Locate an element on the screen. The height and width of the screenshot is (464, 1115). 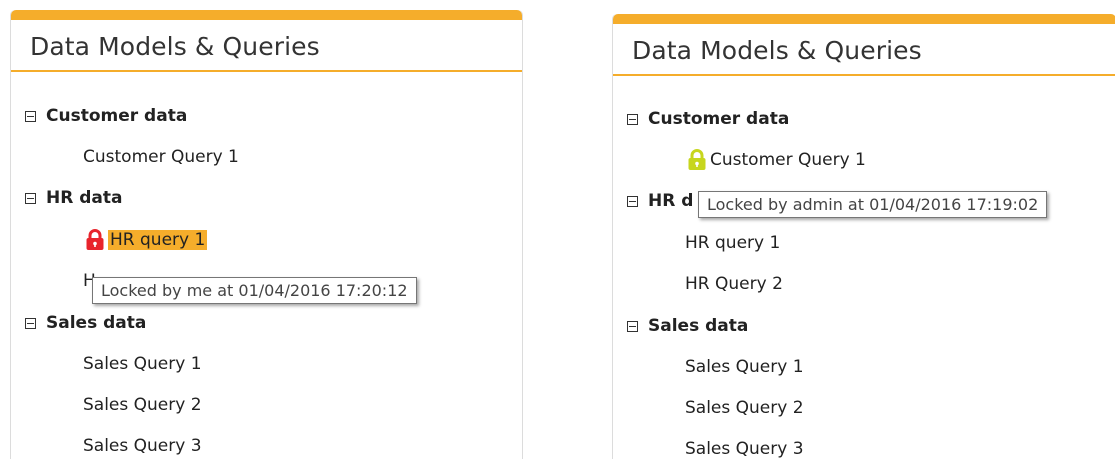
tree-group-hr-data: HR data is located at coordinates (66, 198).